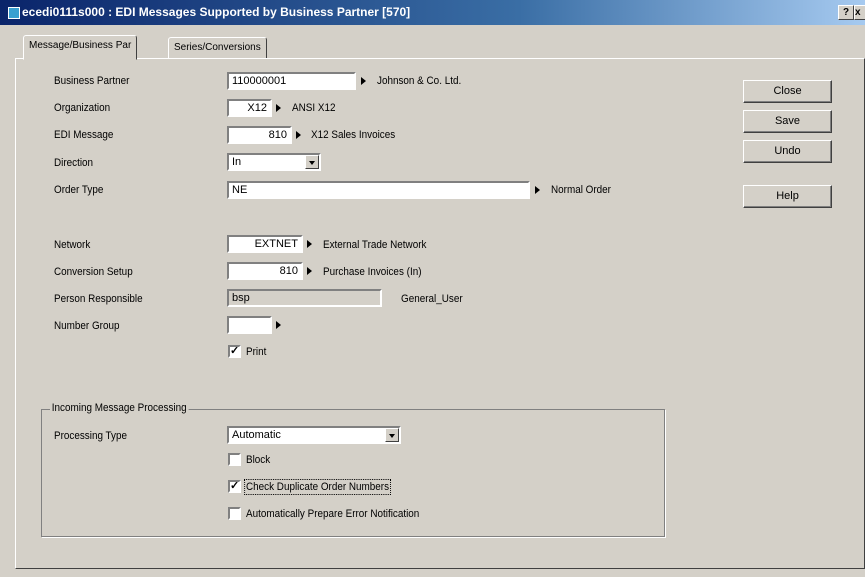 This screenshot has width=865, height=577. I want to click on number-group-field, so click(249, 325).